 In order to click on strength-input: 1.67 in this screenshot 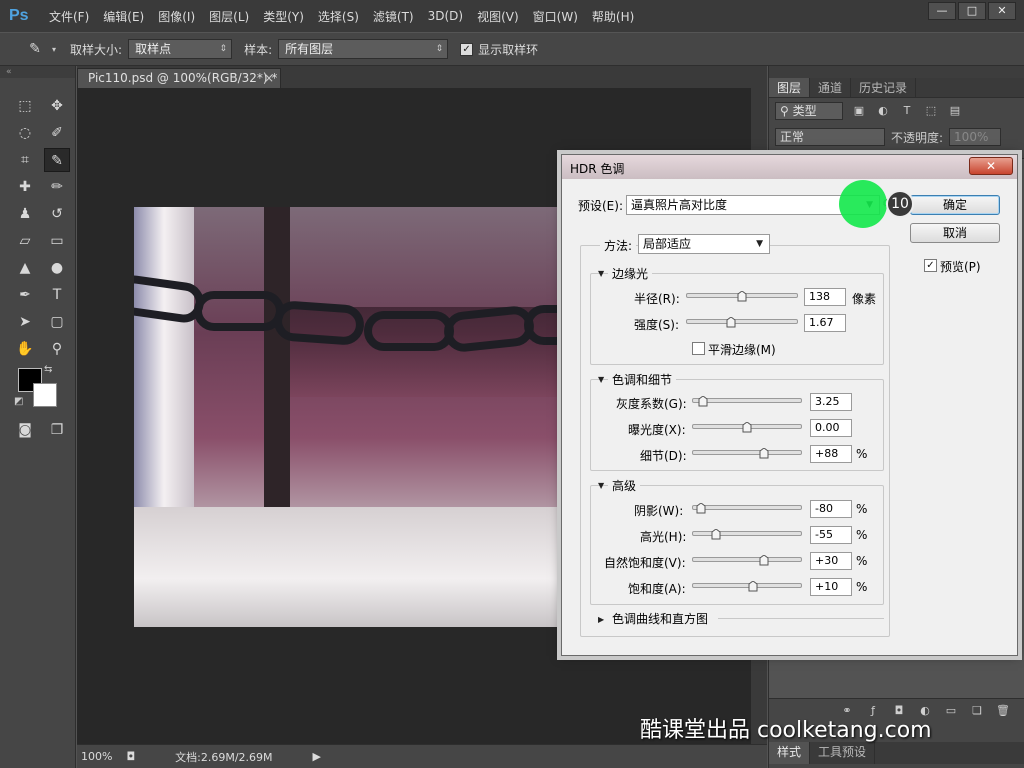, I will do `click(825, 323)`.